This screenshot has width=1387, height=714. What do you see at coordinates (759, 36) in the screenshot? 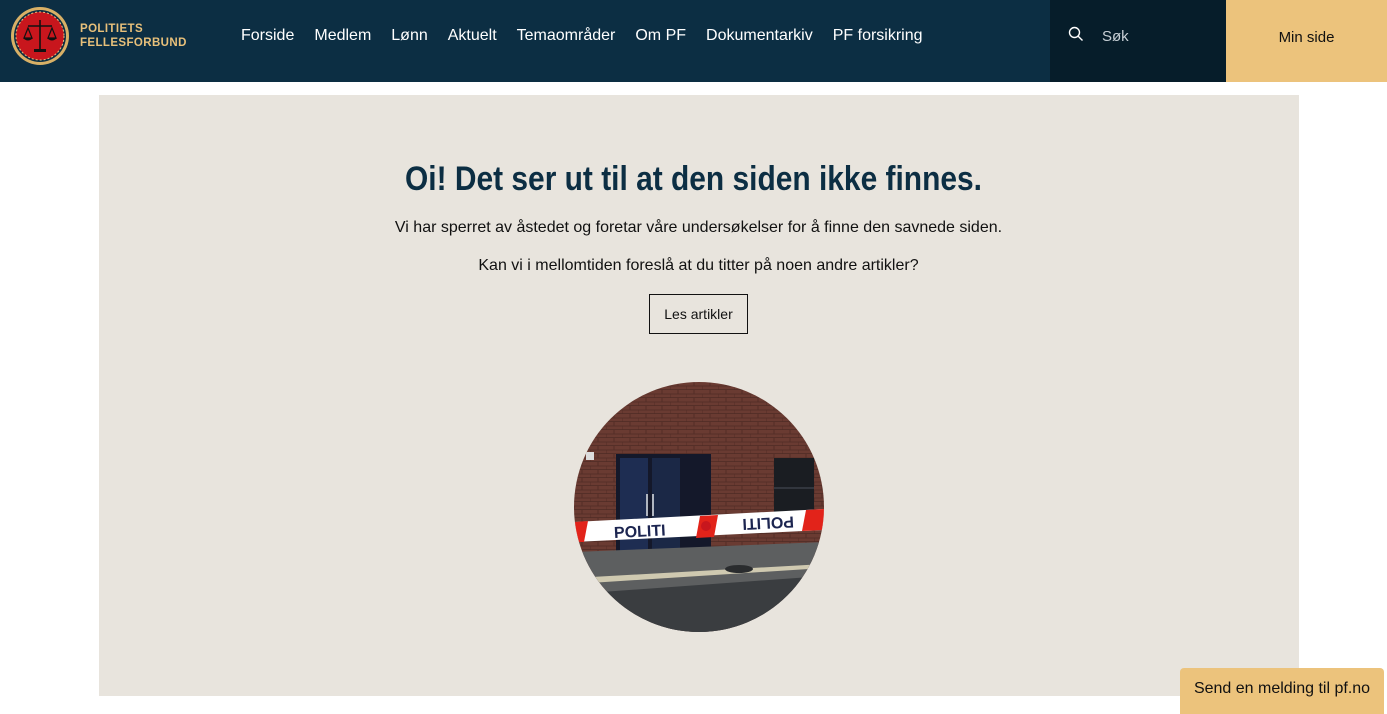
I see `nav-item-dokumentarkiv: Dokumentarkiv` at bounding box center [759, 36].